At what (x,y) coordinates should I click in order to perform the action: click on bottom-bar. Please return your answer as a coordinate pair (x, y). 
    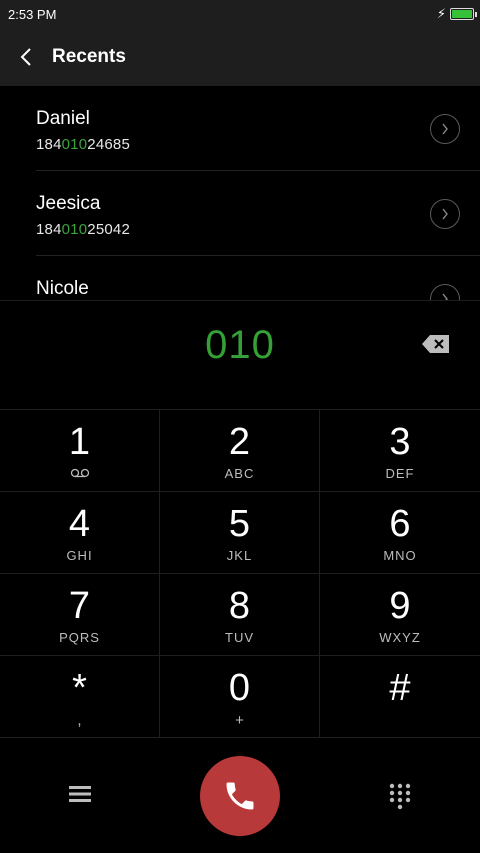
    Looking at the image, I should click on (240, 796).